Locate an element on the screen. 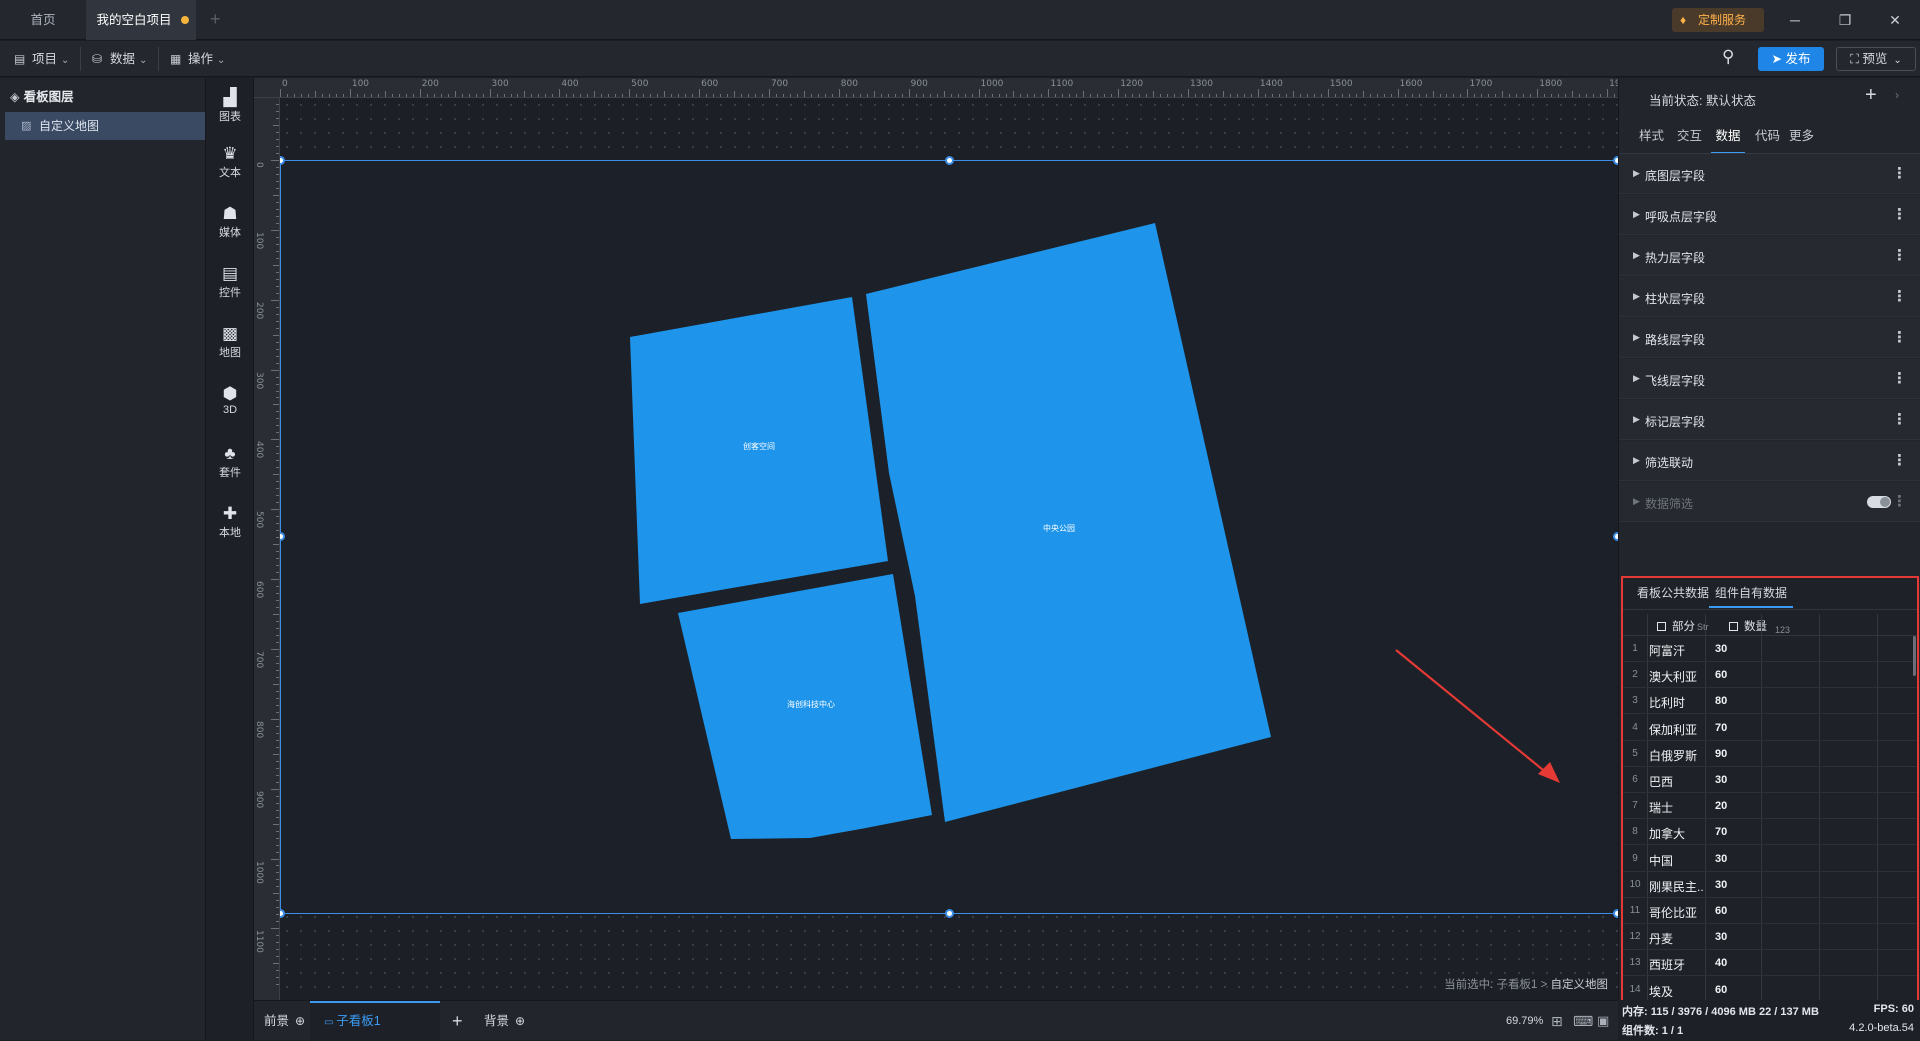  table-row: 2 澳大利亚 60 is located at coordinates (1770, 675).